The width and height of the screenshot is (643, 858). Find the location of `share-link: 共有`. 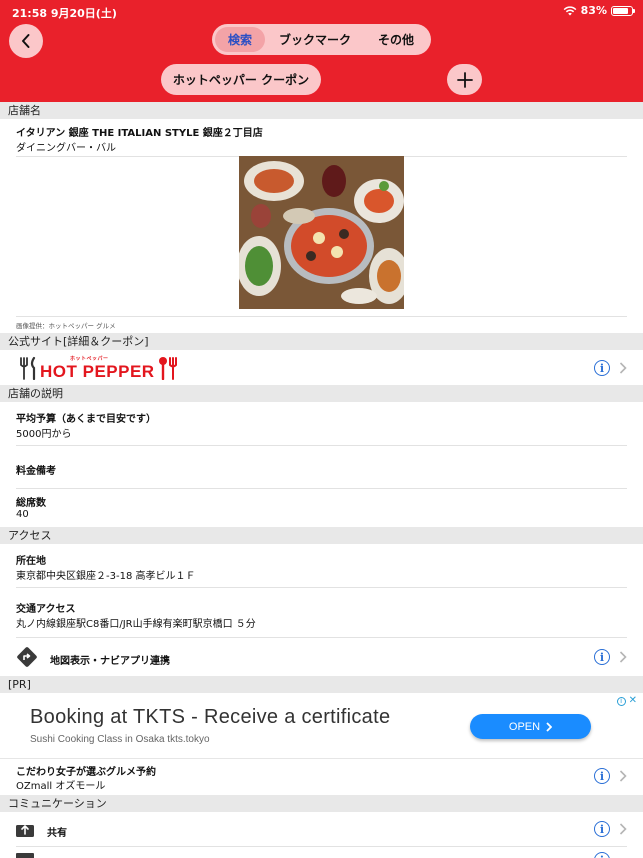

share-link: 共有 is located at coordinates (57, 831).